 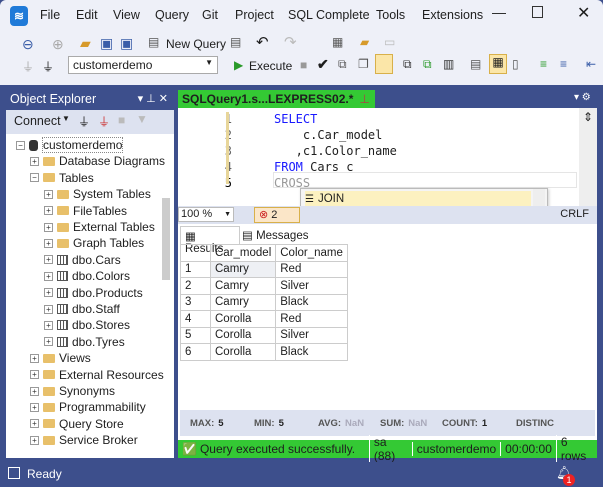 What do you see at coordinates (166, 239) in the screenshot?
I see `tree-scrollbar` at bounding box center [166, 239].